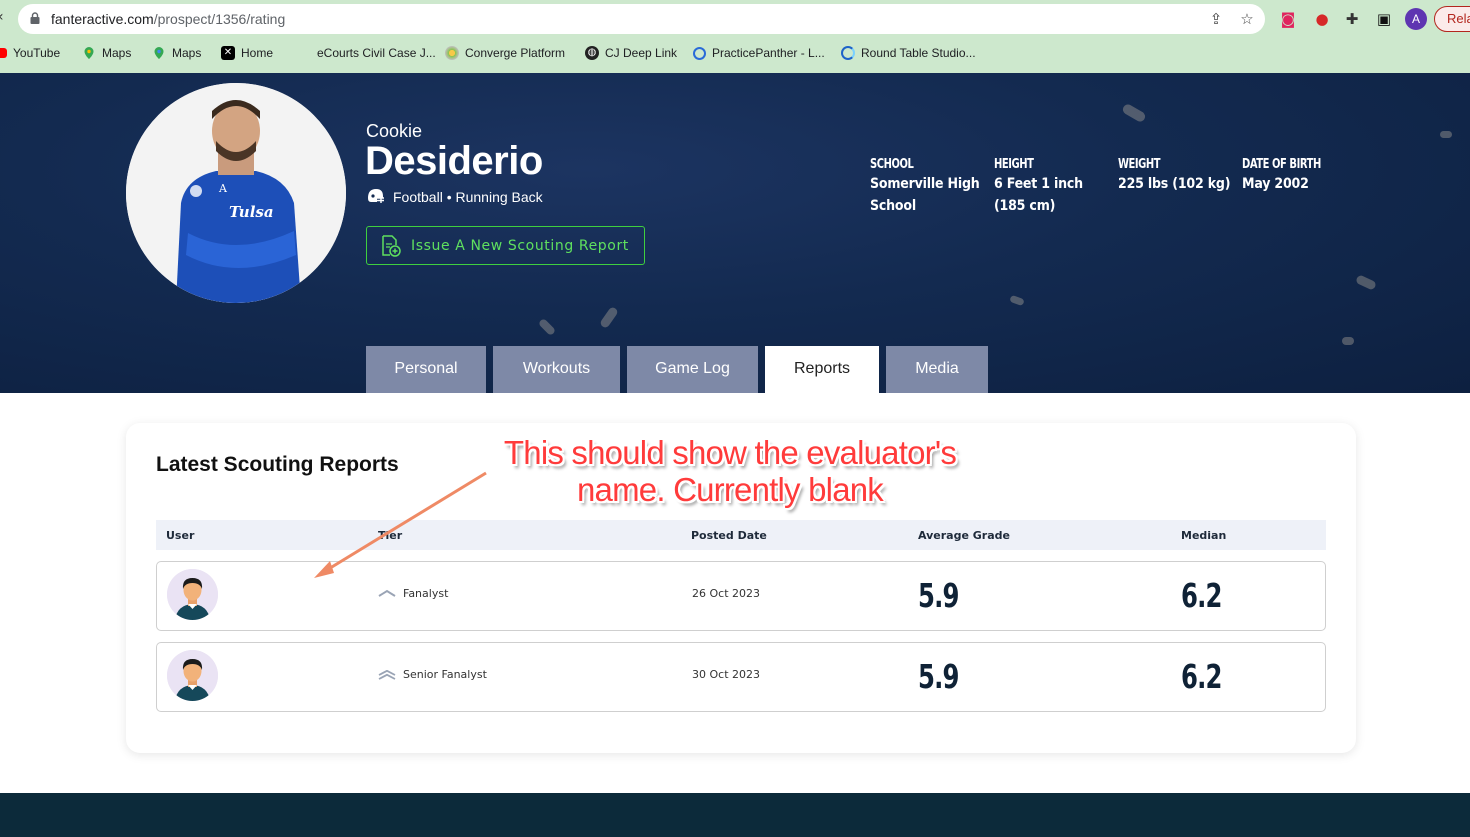 The height and width of the screenshot is (837, 1470). What do you see at coordinates (376, 196) in the screenshot?
I see `football-helmet-icon` at bounding box center [376, 196].